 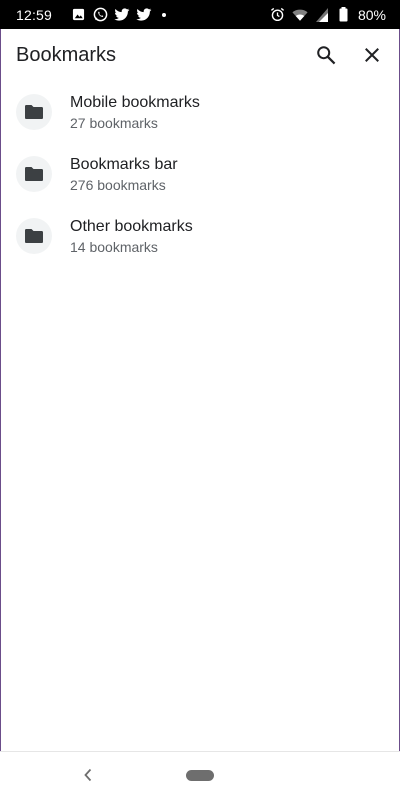 I want to click on folder-text: Bookmarks bar 276 bookmarks, so click(x=124, y=174).